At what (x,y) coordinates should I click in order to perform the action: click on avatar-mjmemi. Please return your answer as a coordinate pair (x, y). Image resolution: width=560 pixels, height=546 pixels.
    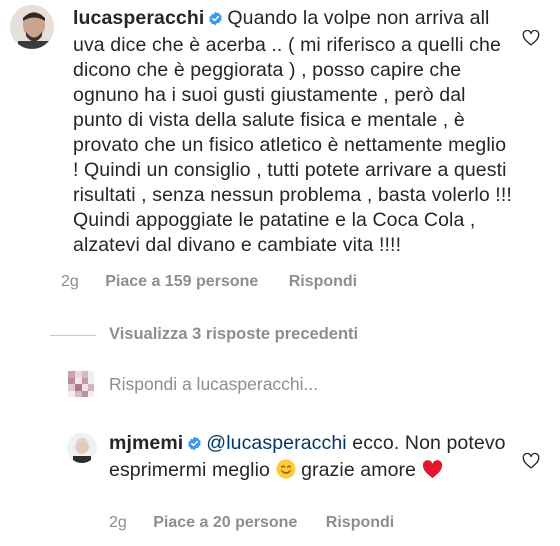
    Looking at the image, I should click on (82, 448).